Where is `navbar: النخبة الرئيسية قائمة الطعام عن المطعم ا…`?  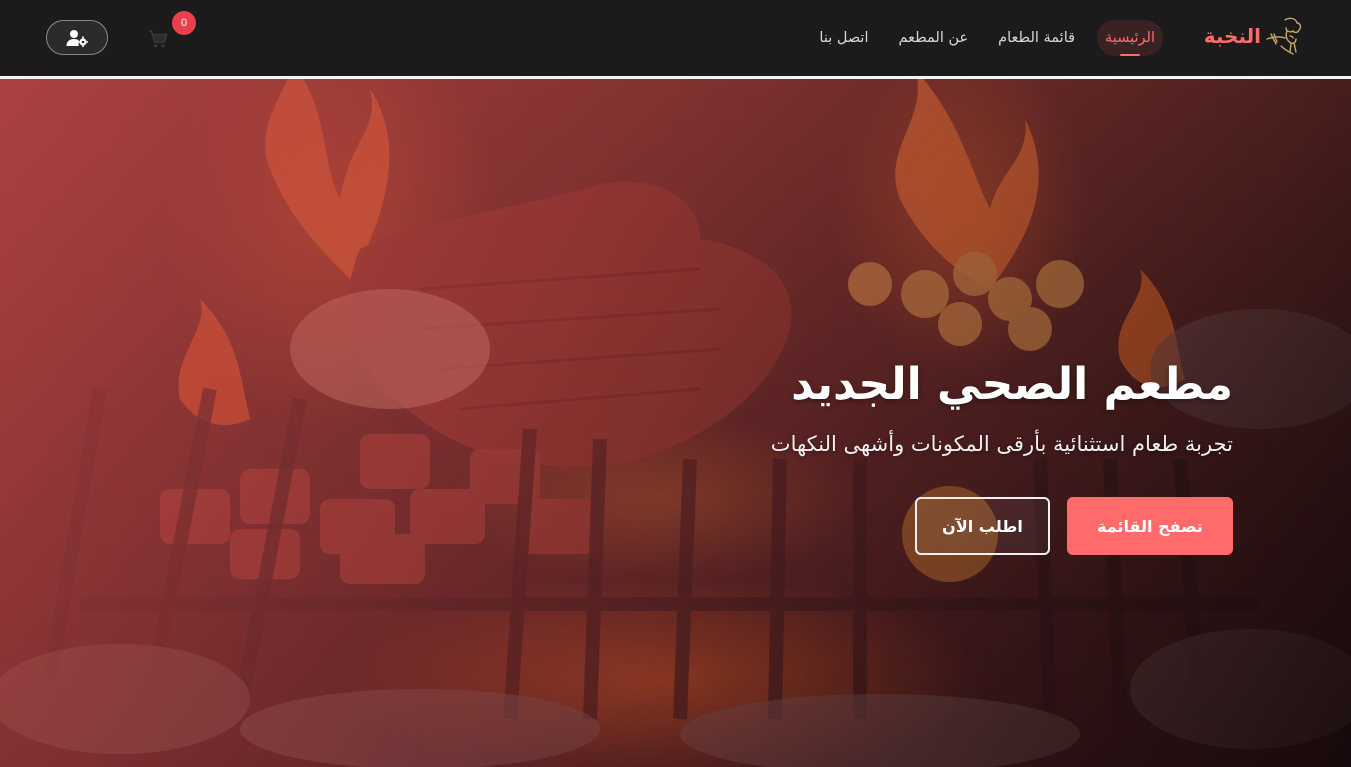
navbar: النخبة الرئيسية قائمة الطعام عن المطعم ا… is located at coordinates (675, 39).